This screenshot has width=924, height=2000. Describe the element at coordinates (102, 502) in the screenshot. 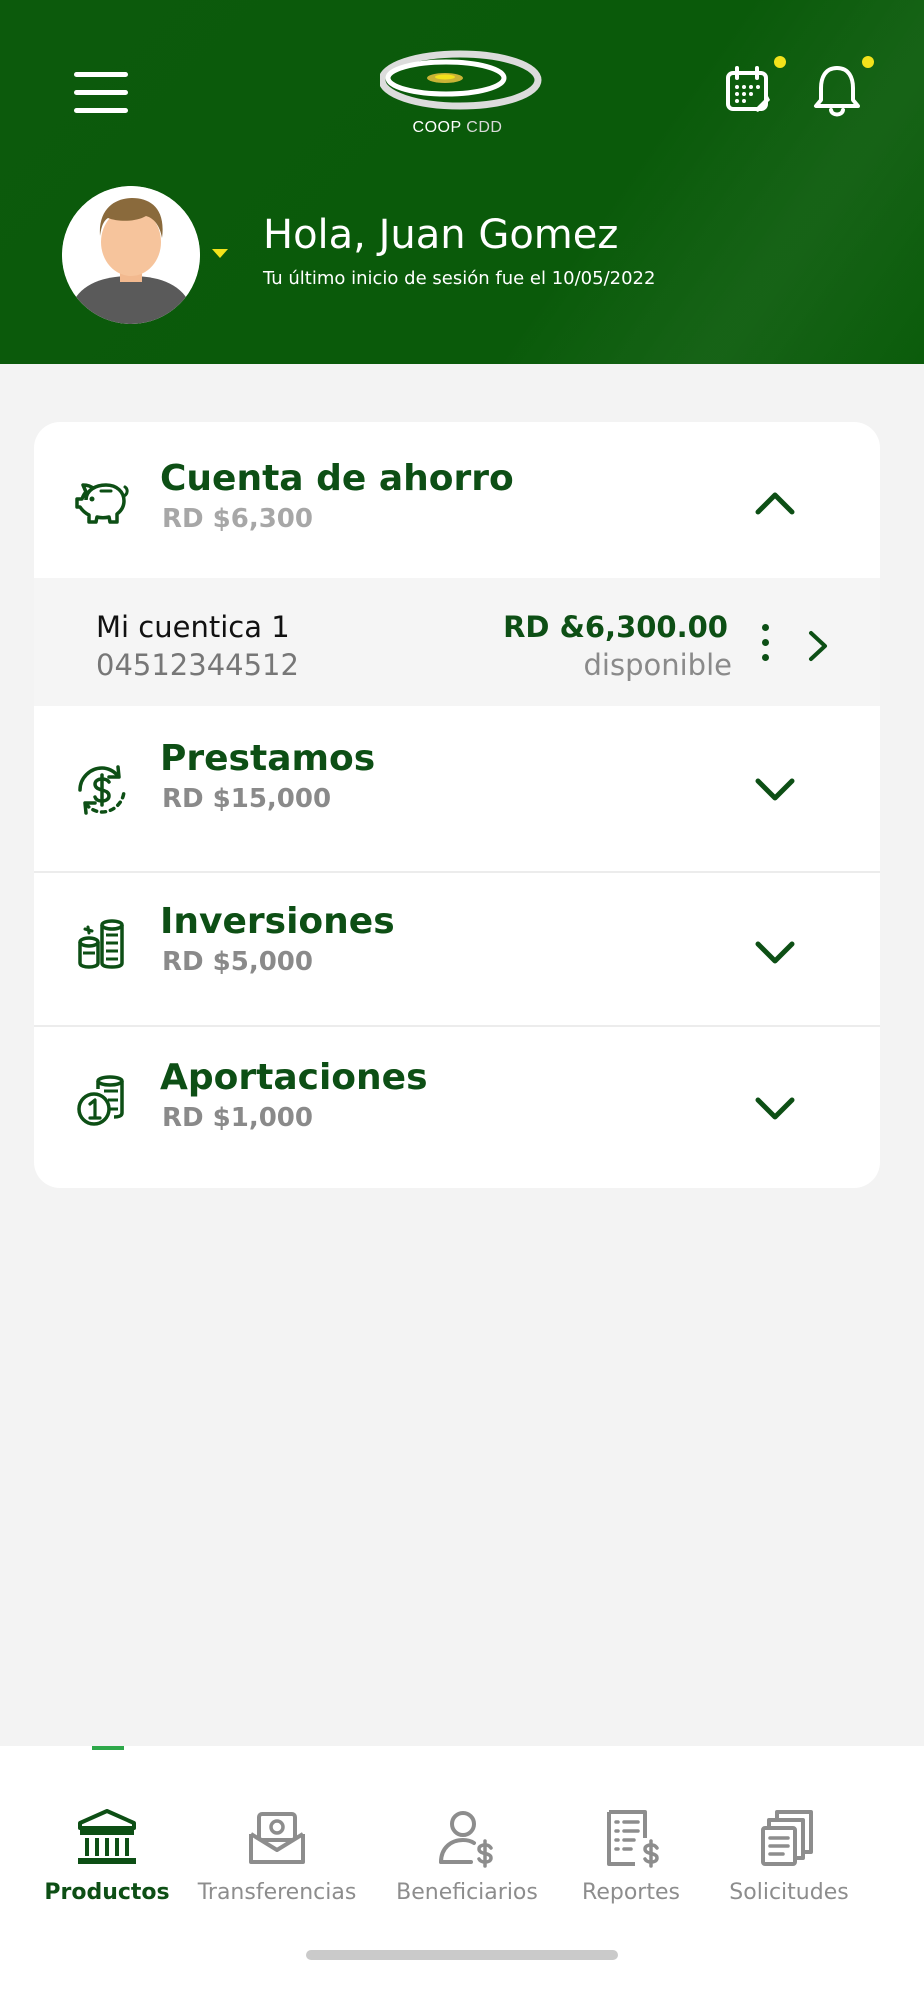

I see `piggy-bank-icon` at that location.